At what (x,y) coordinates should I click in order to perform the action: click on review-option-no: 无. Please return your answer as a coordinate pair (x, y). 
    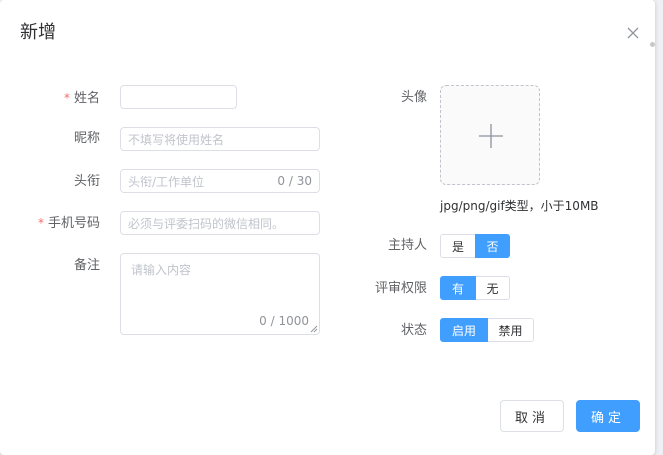
    Looking at the image, I should click on (492, 288).